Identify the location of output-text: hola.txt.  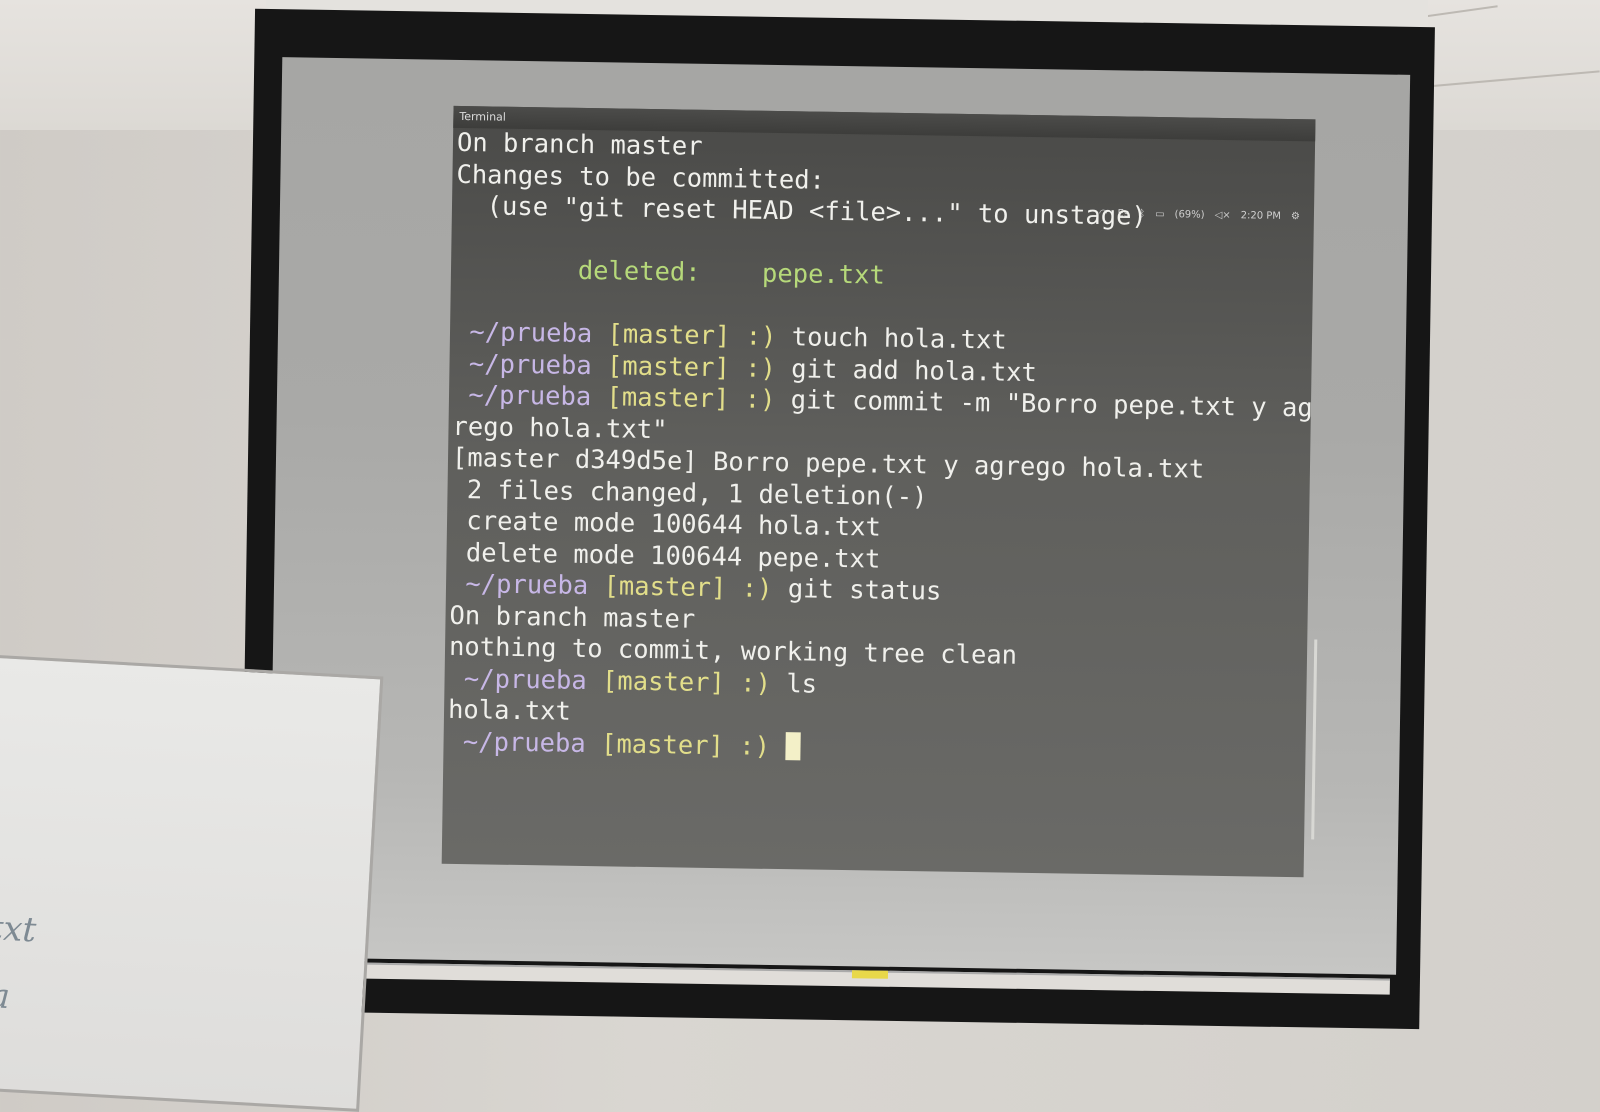
(509, 711).